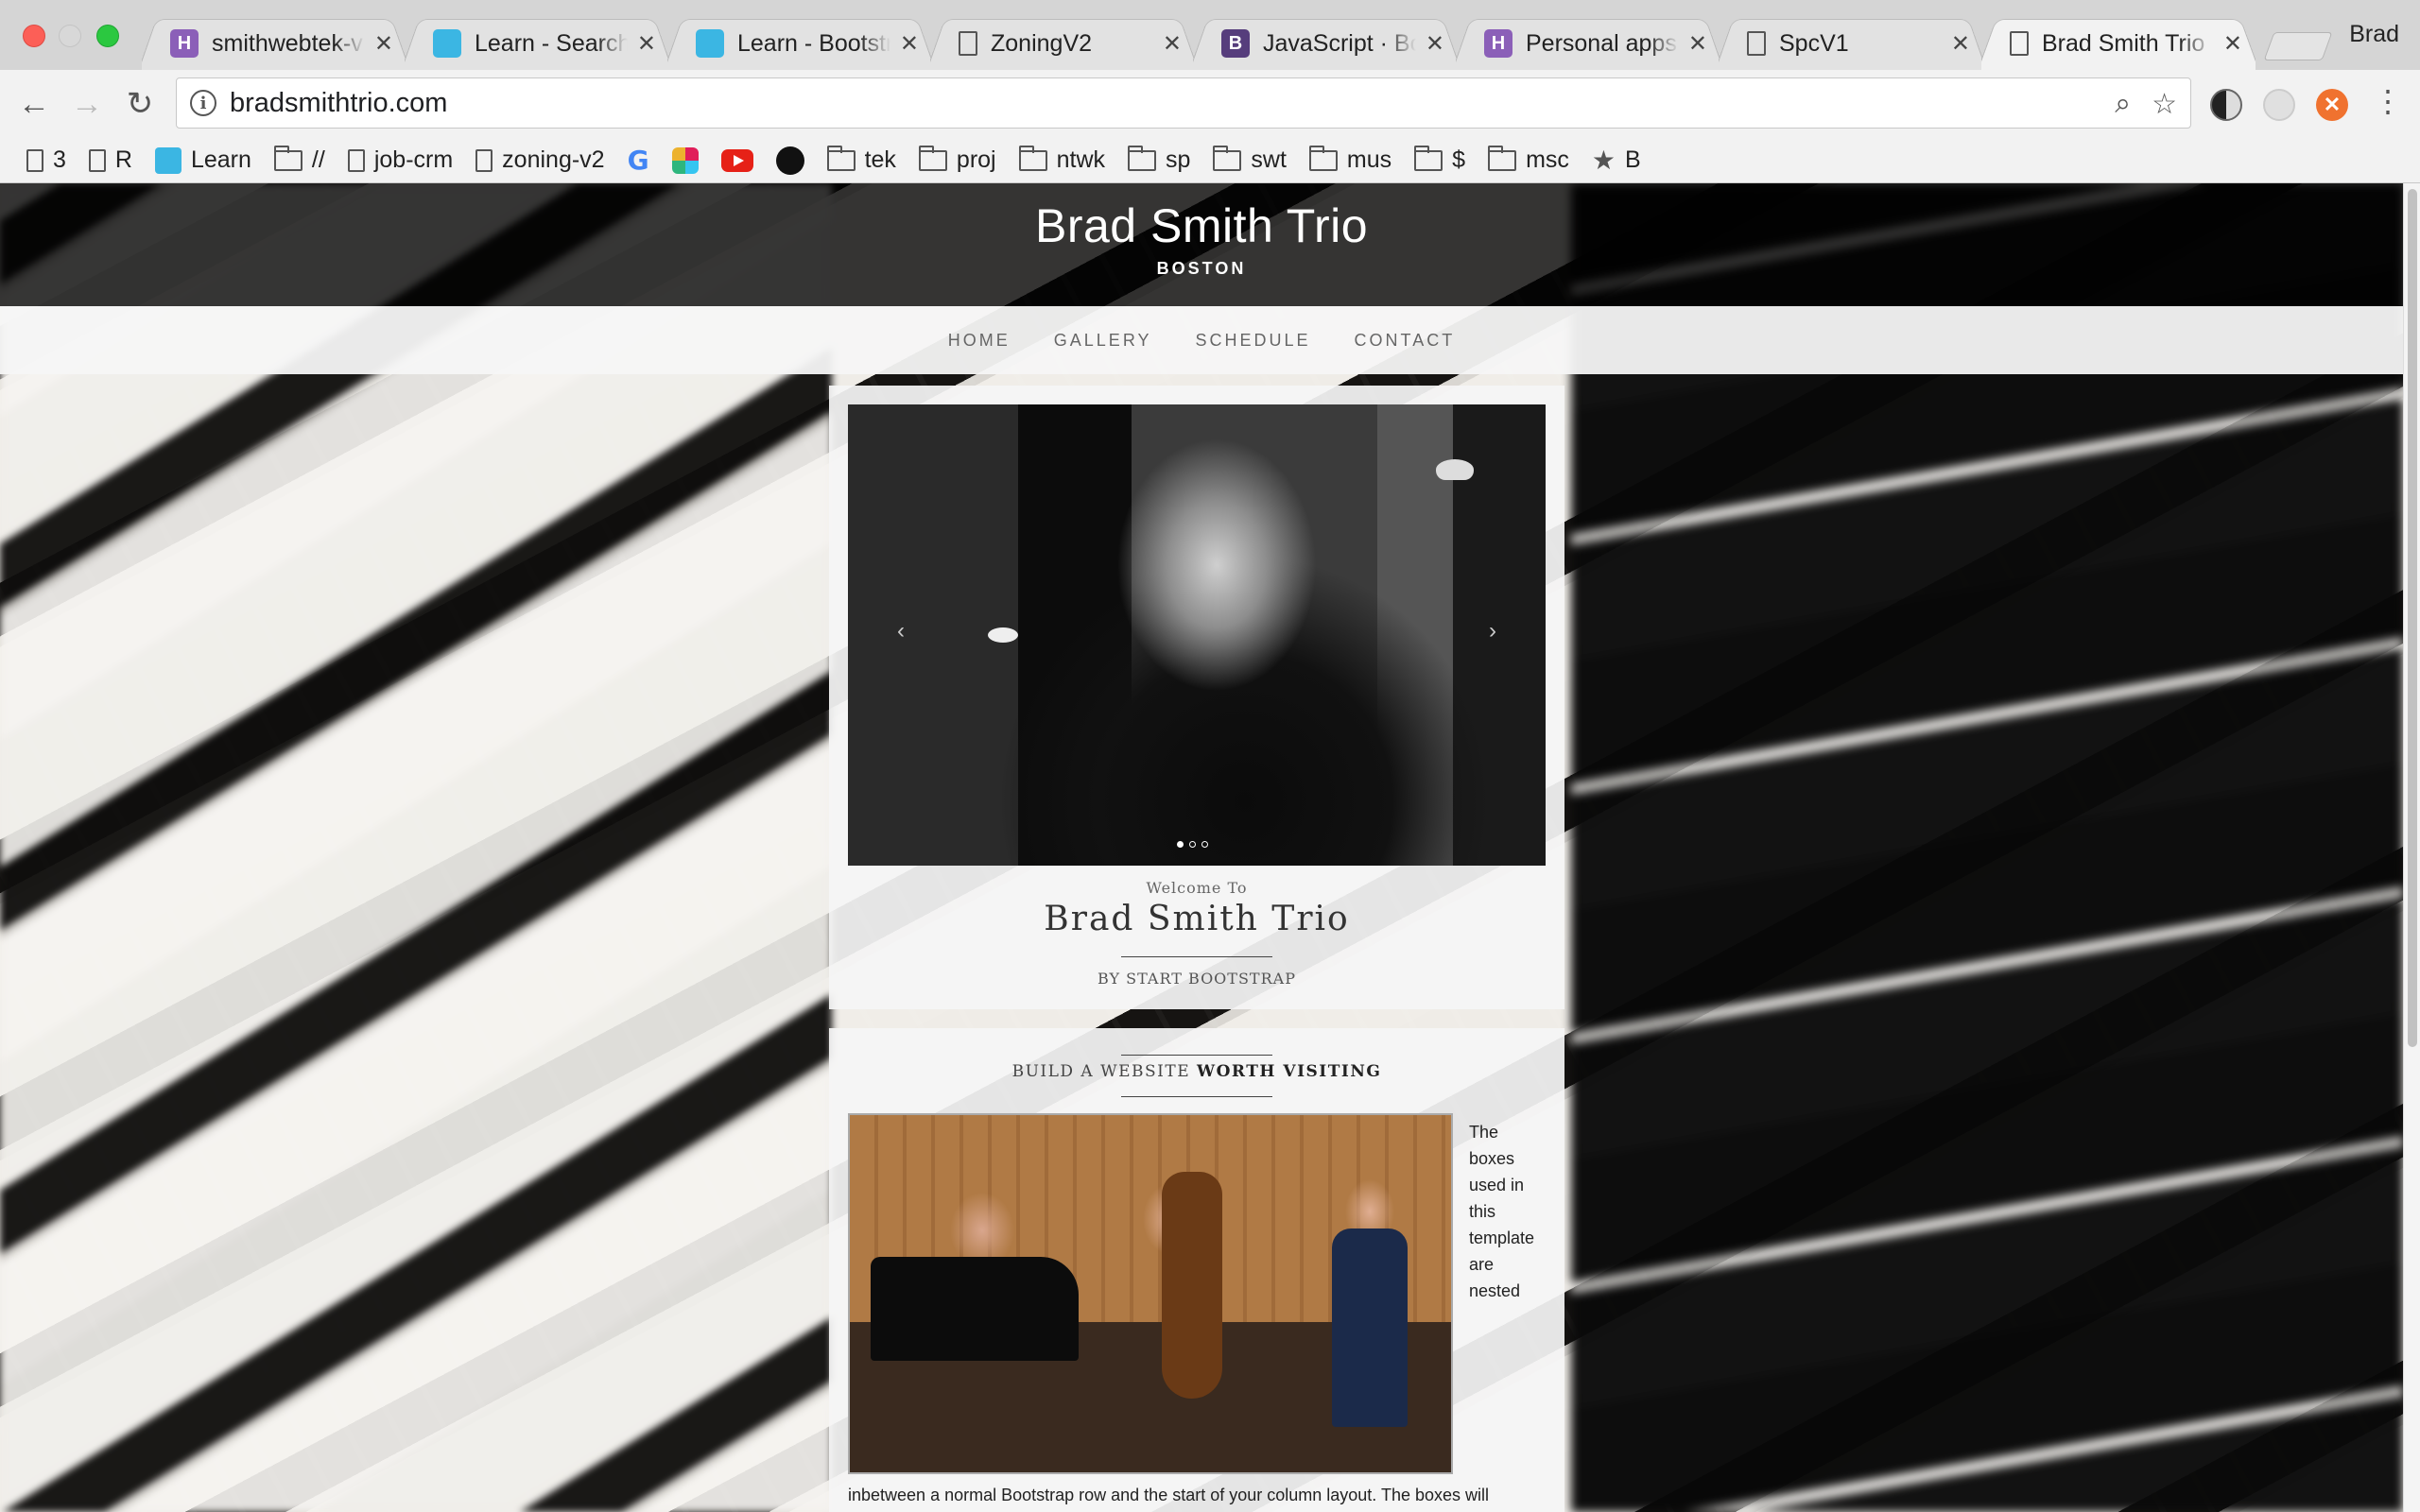 This screenshot has height=1512, width=2420. I want to click on site-location: BOSTON, so click(1201, 268).